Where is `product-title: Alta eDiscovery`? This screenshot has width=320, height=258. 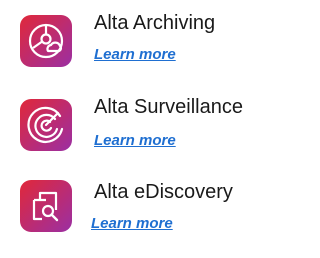 product-title: Alta eDiscovery is located at coordinates (163, 192).